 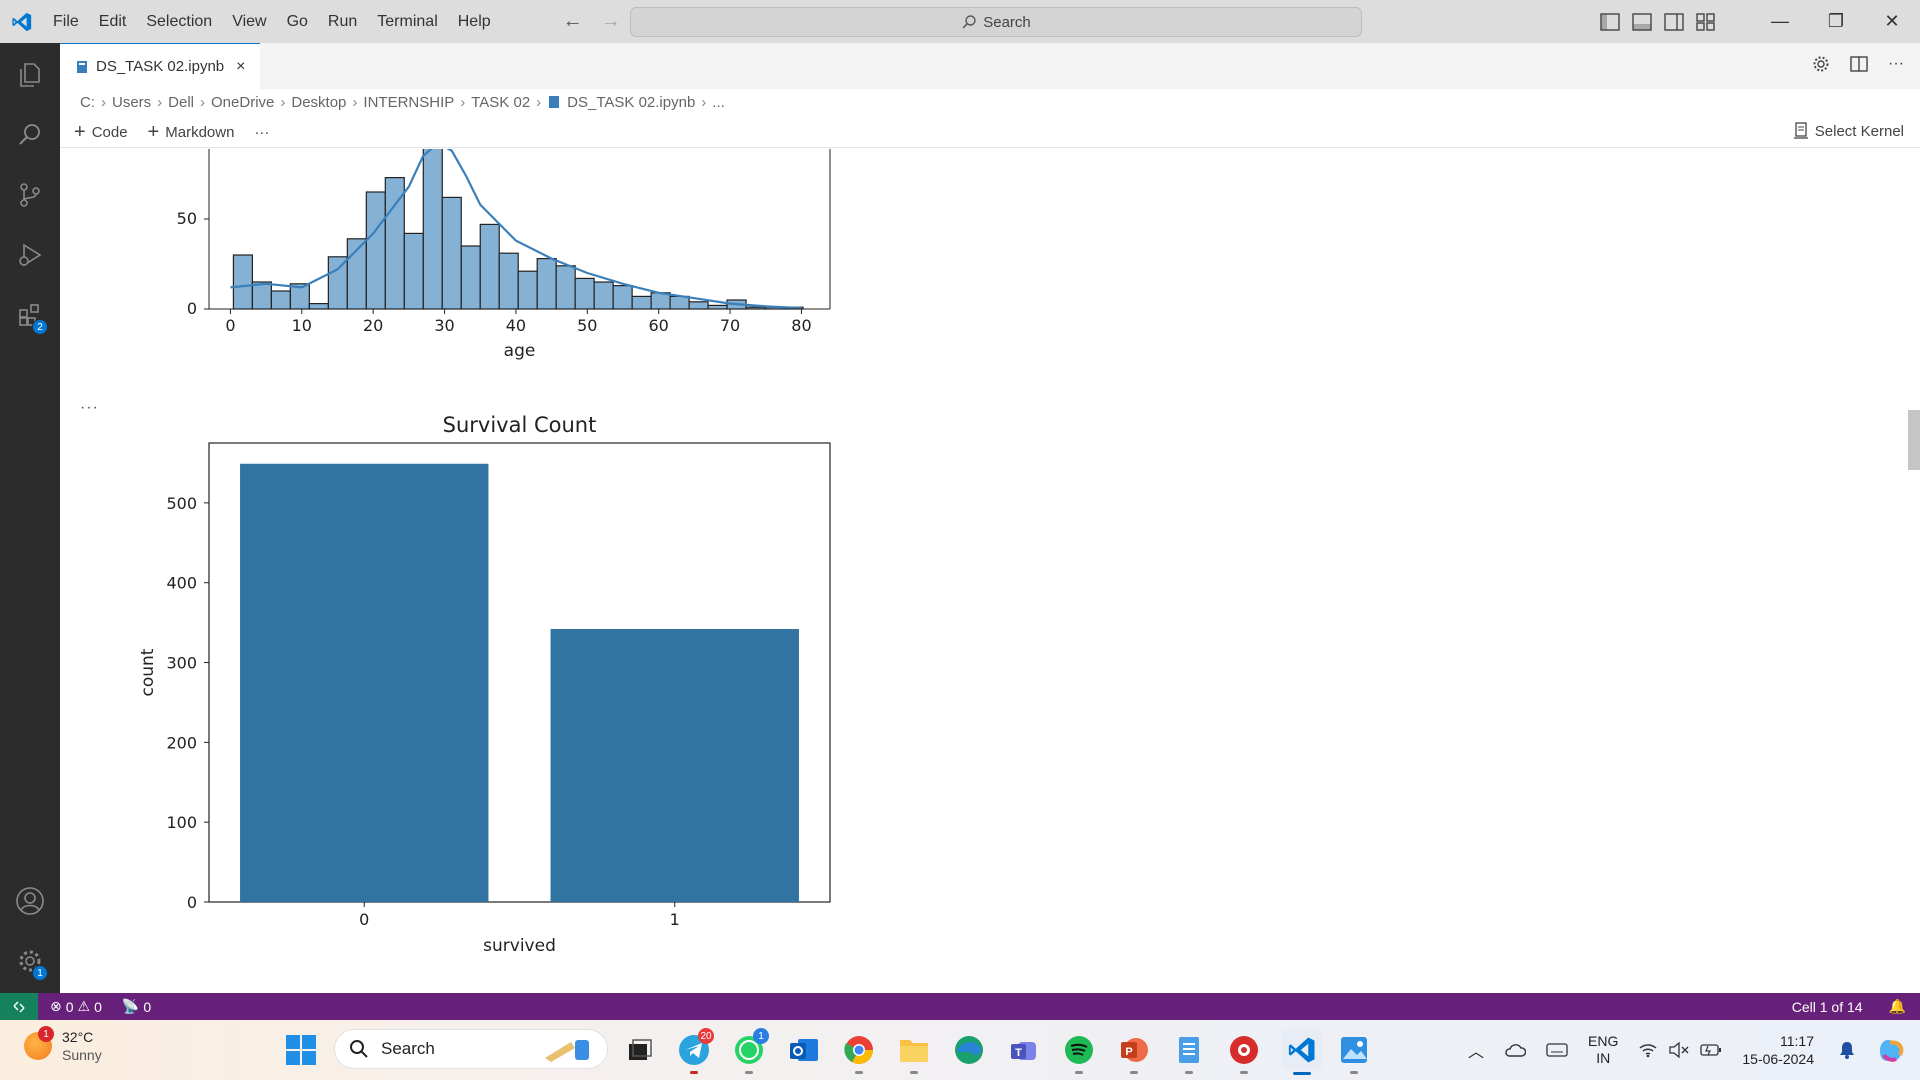 I want to click on windows-start-icon, so click(x=301, y=1050).